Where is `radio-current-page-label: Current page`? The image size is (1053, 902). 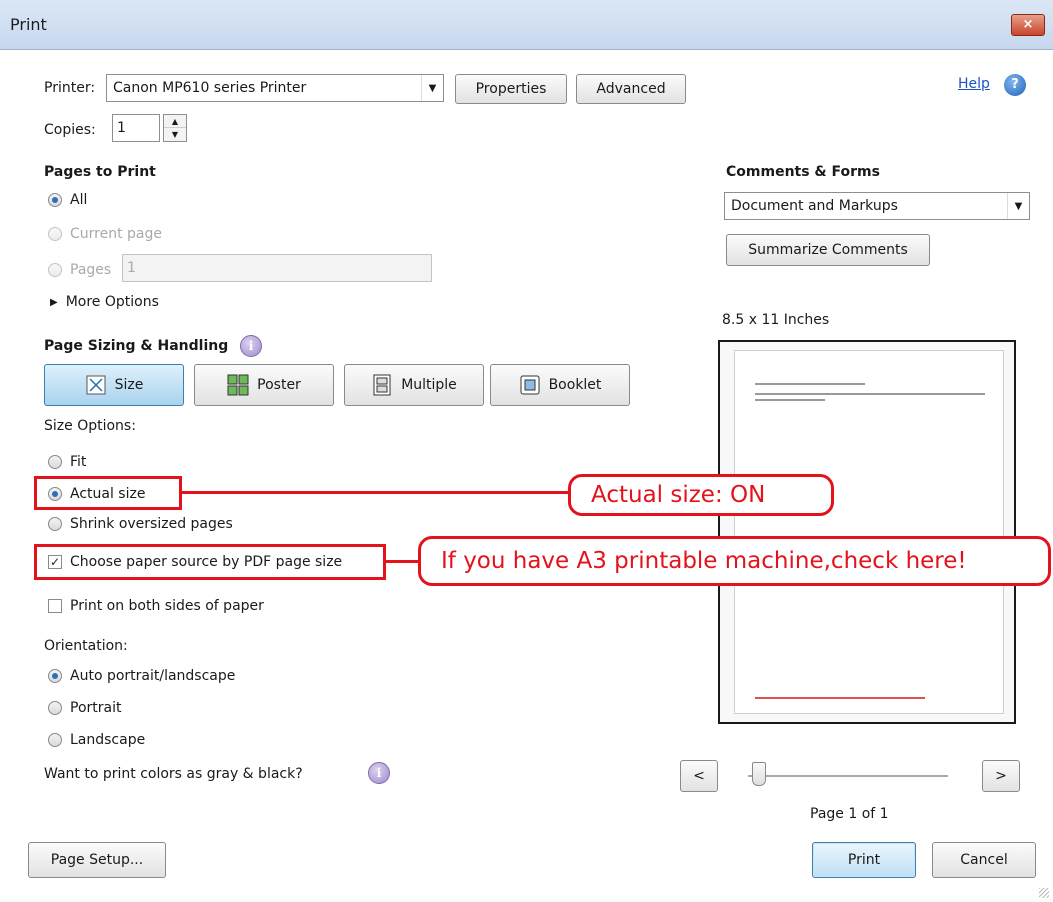 radio-current-page-label: Current page is located at coordinates (116, 234).